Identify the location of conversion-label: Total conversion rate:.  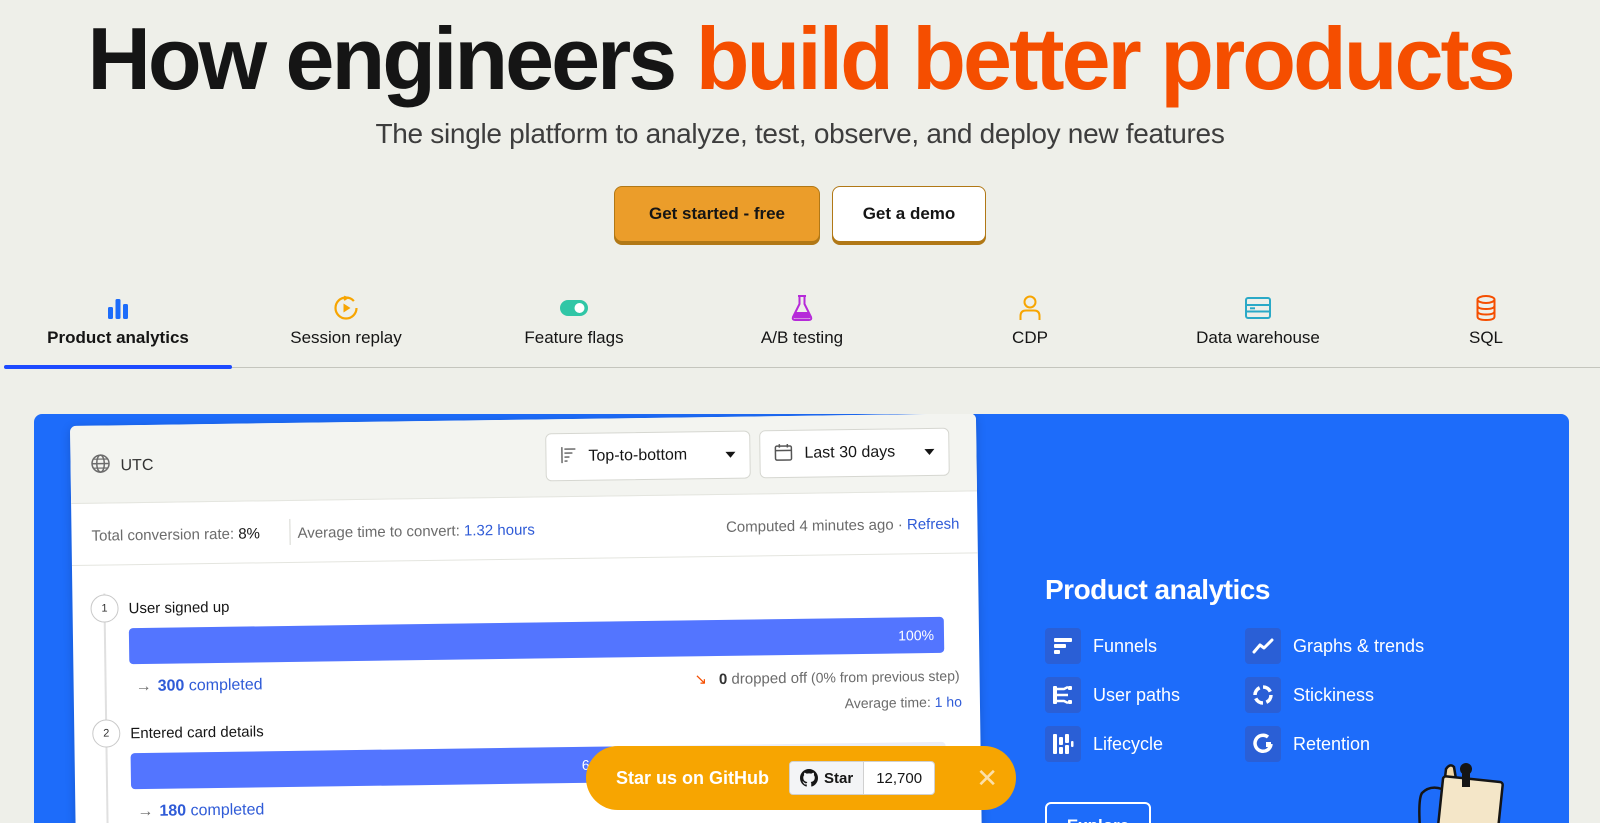
(163, 535).